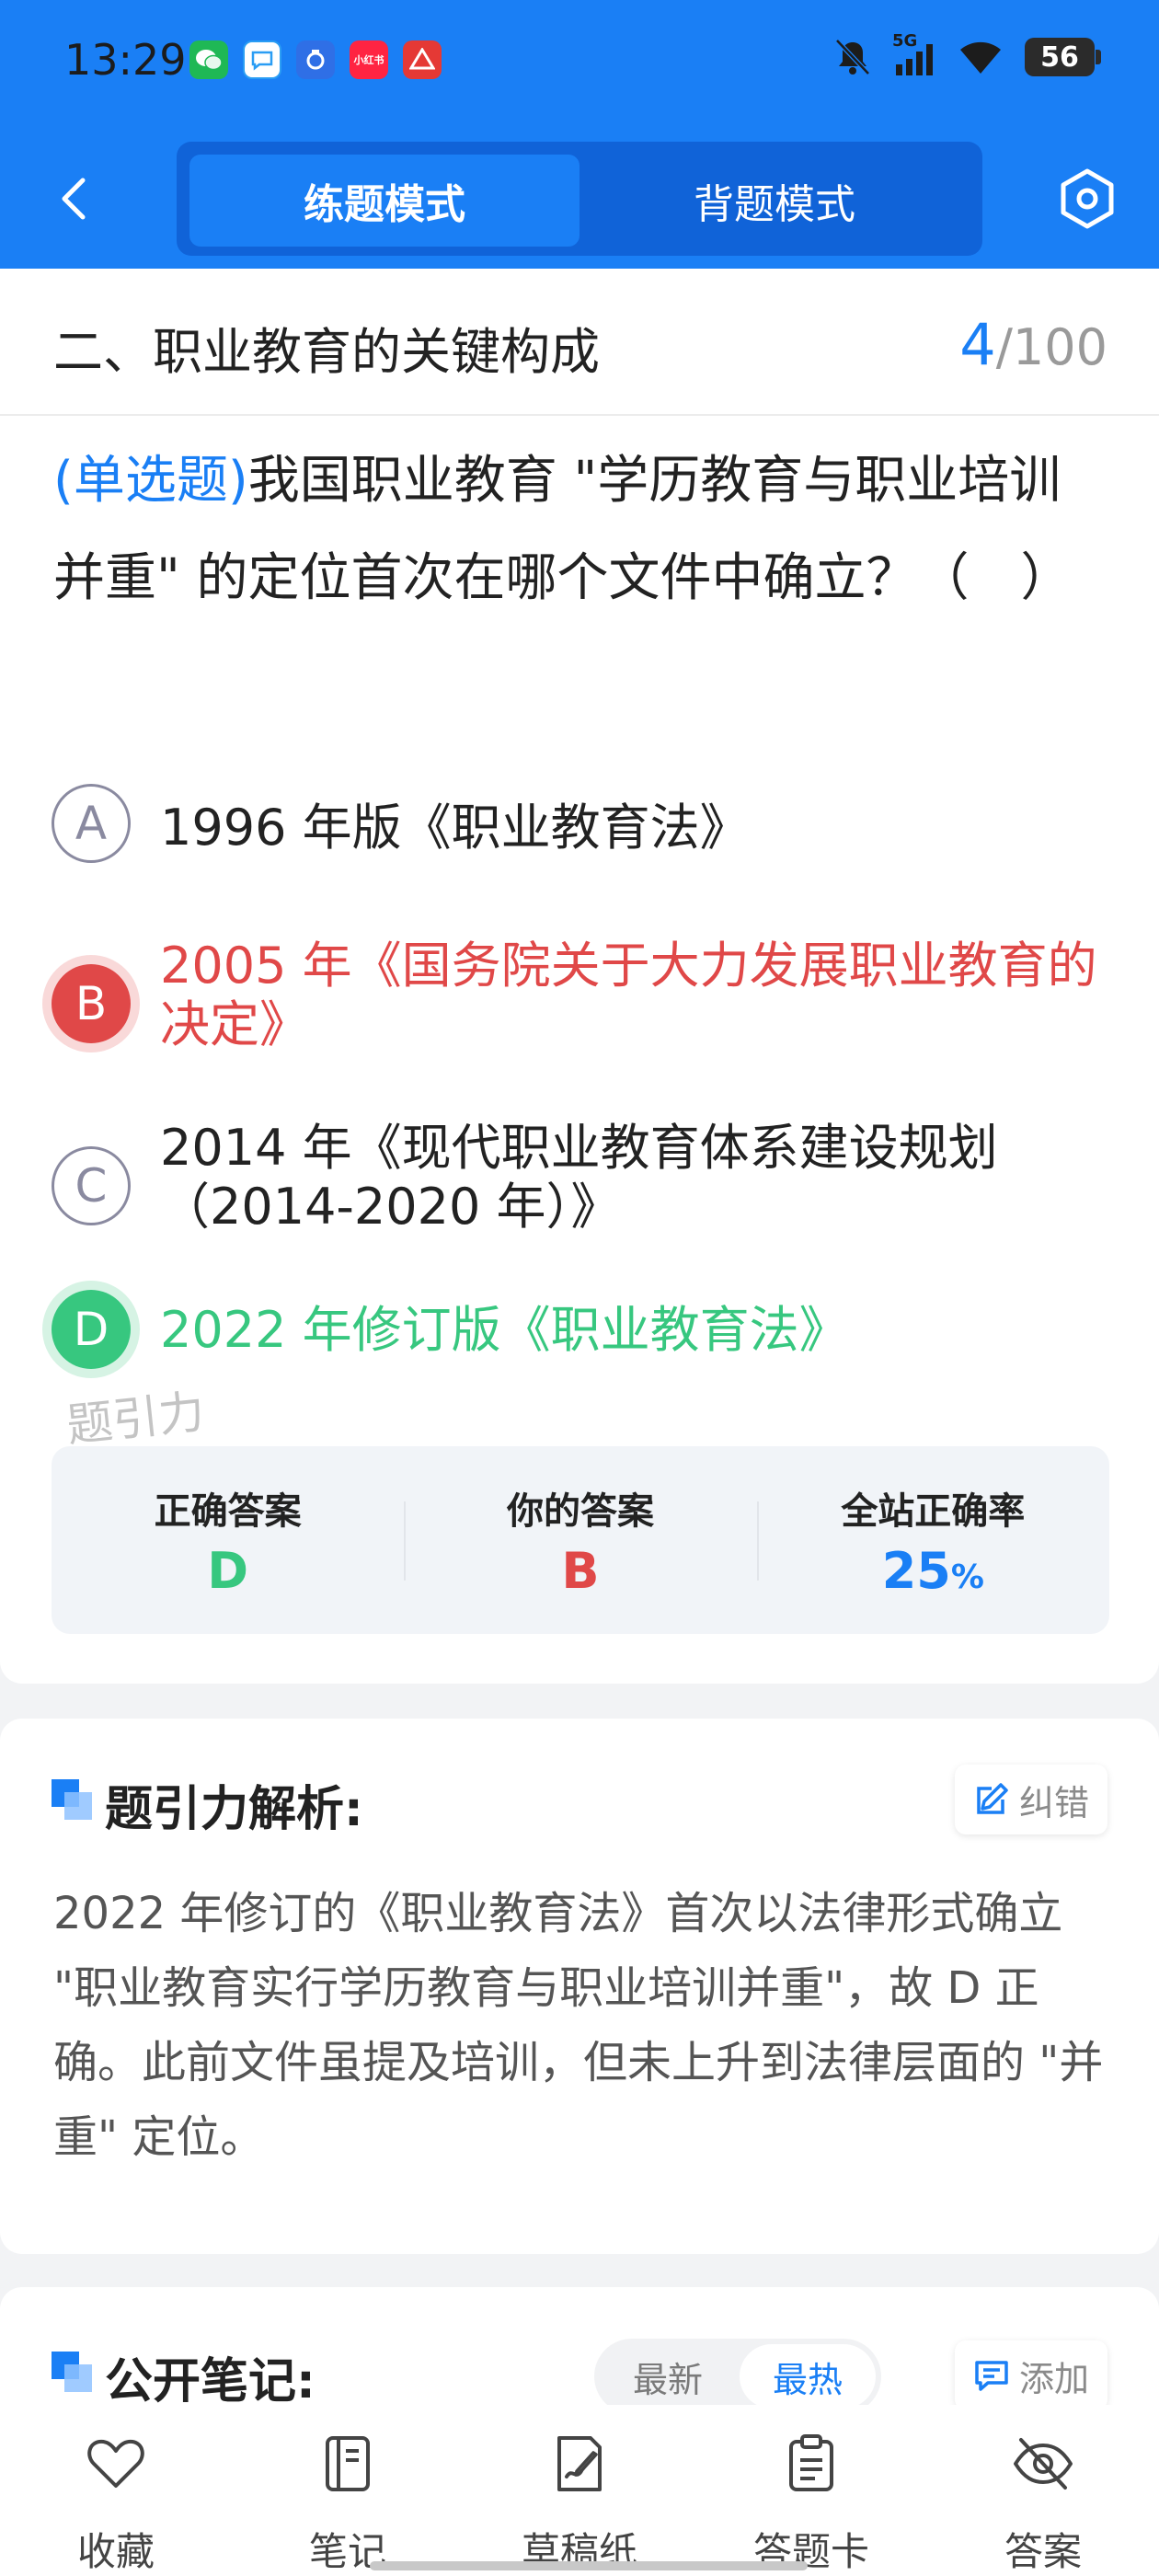 The width and height of the screenshot is (1159, 2576). What do you see at coordinates (808, 2376) in the screenshot?
I see `sort-hot: 最热` at bounding box center [808, 2376].